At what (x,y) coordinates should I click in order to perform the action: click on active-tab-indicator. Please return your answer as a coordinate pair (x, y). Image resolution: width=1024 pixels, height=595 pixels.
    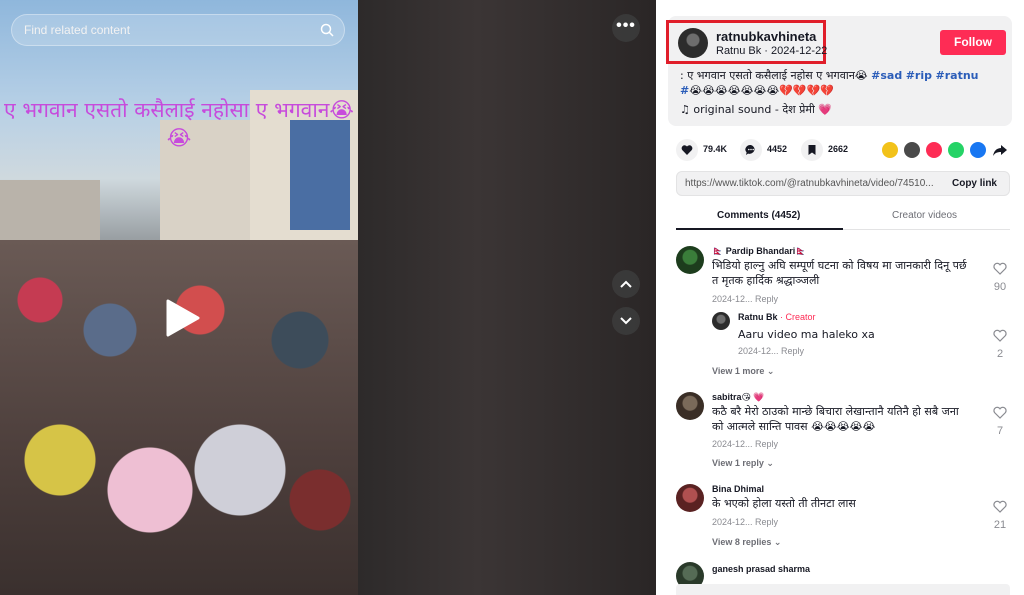
    Looking at the image, I should click on (759, 229).